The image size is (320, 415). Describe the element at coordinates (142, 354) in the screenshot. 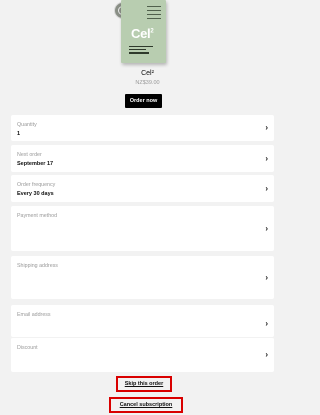

I see `discount-row: Discount ›` at that location.